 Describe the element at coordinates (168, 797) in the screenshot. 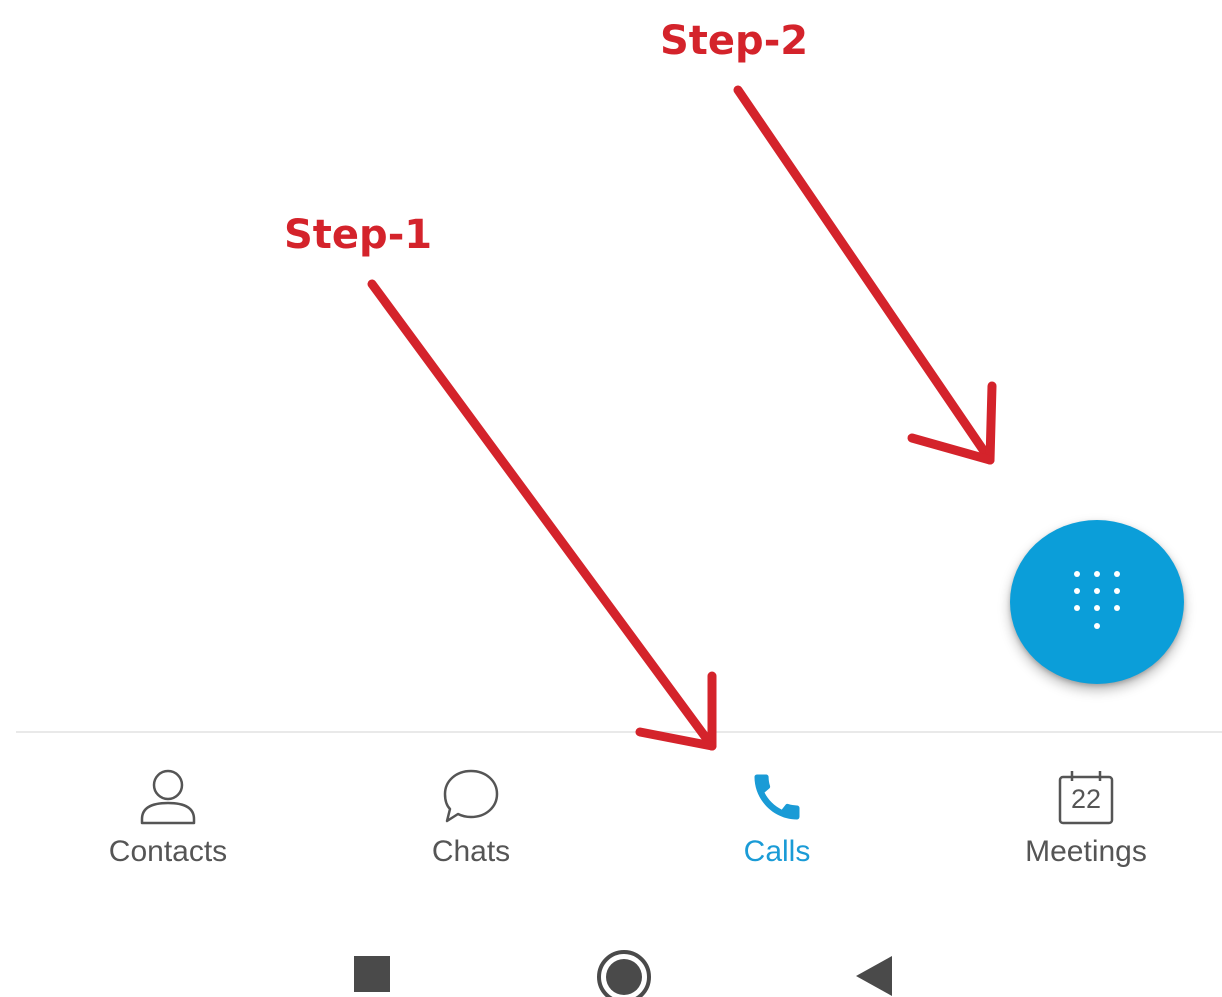

I see `person-icon` at that location.